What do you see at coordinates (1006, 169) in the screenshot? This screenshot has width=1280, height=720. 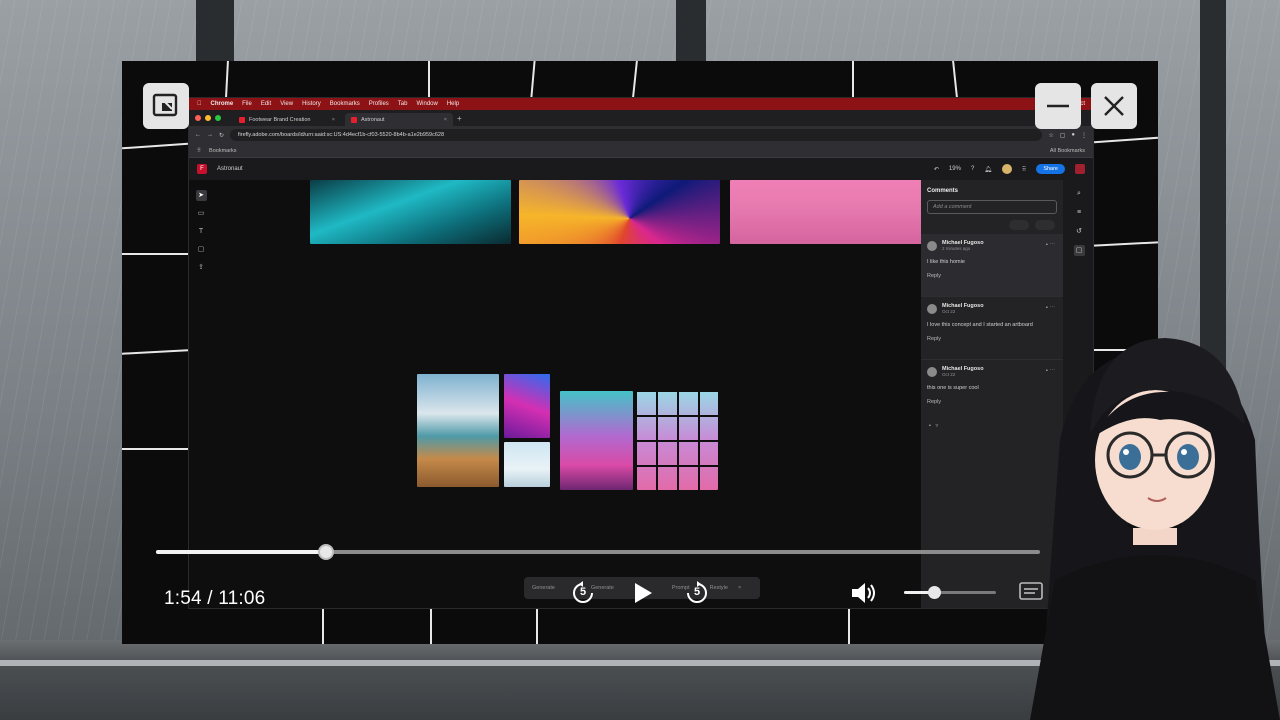 I see `user-avatar` at bounding box center [1006, 169].